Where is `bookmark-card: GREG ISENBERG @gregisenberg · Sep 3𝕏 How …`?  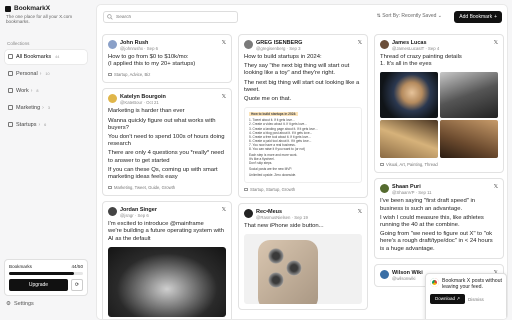
bookmark-card: GREG ISENBERG @gregisenberg · Sep 3𝕏 How … is located at coordinates (303, 116).